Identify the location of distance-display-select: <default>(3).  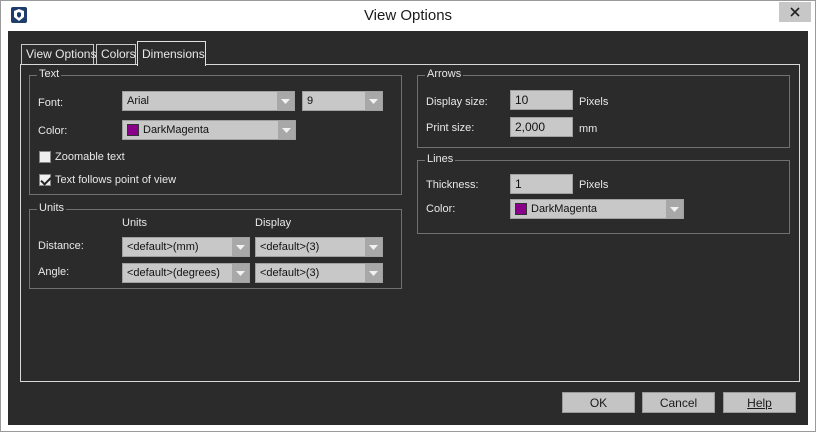
(319, 247).